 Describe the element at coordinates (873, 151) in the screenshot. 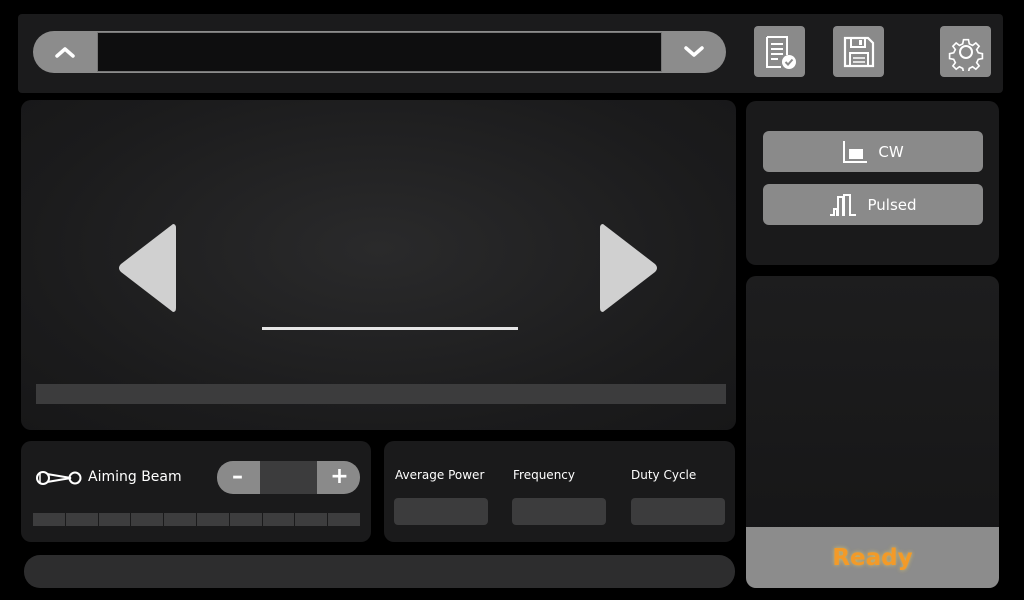

I see `cw-mode-button: CW` at that location.